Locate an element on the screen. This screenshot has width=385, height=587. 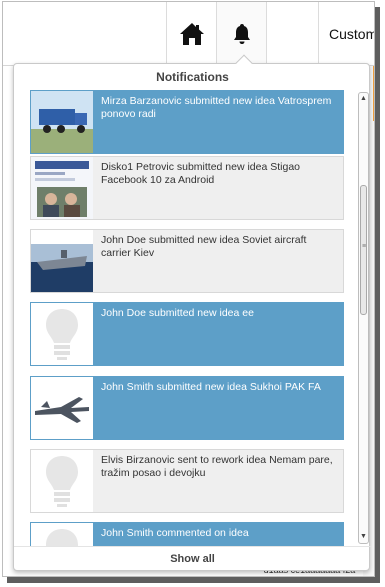
notifications-title: Notifications is located at coordinates (192, 77).